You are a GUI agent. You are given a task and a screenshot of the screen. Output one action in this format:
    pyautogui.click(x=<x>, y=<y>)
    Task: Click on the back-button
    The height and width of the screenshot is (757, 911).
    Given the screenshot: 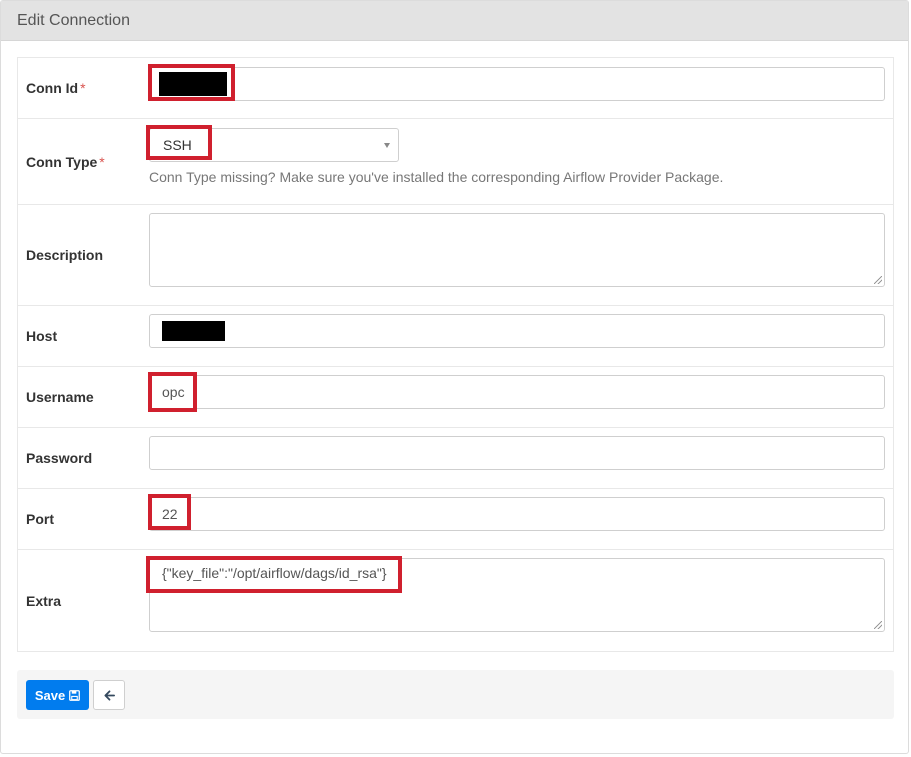 What is the action you would take?
    pyautogui.click(x=109, y=695)
    